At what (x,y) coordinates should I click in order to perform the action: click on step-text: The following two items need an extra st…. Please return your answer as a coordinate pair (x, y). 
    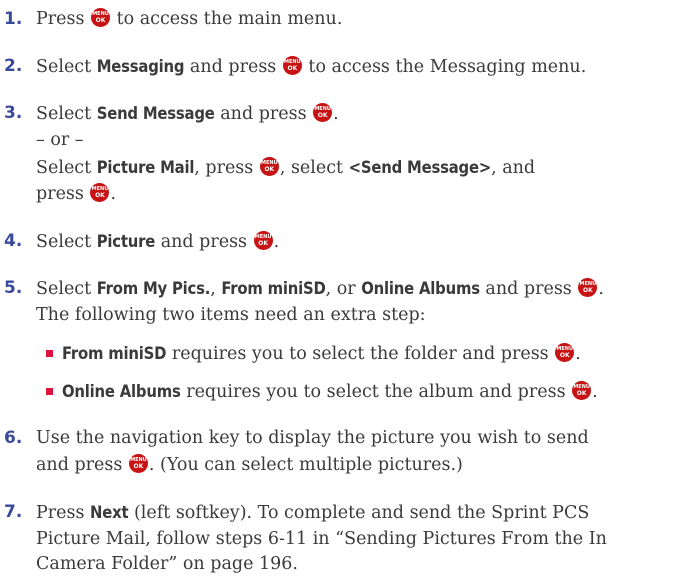
    Looking at the image, I should click on (231, 315).